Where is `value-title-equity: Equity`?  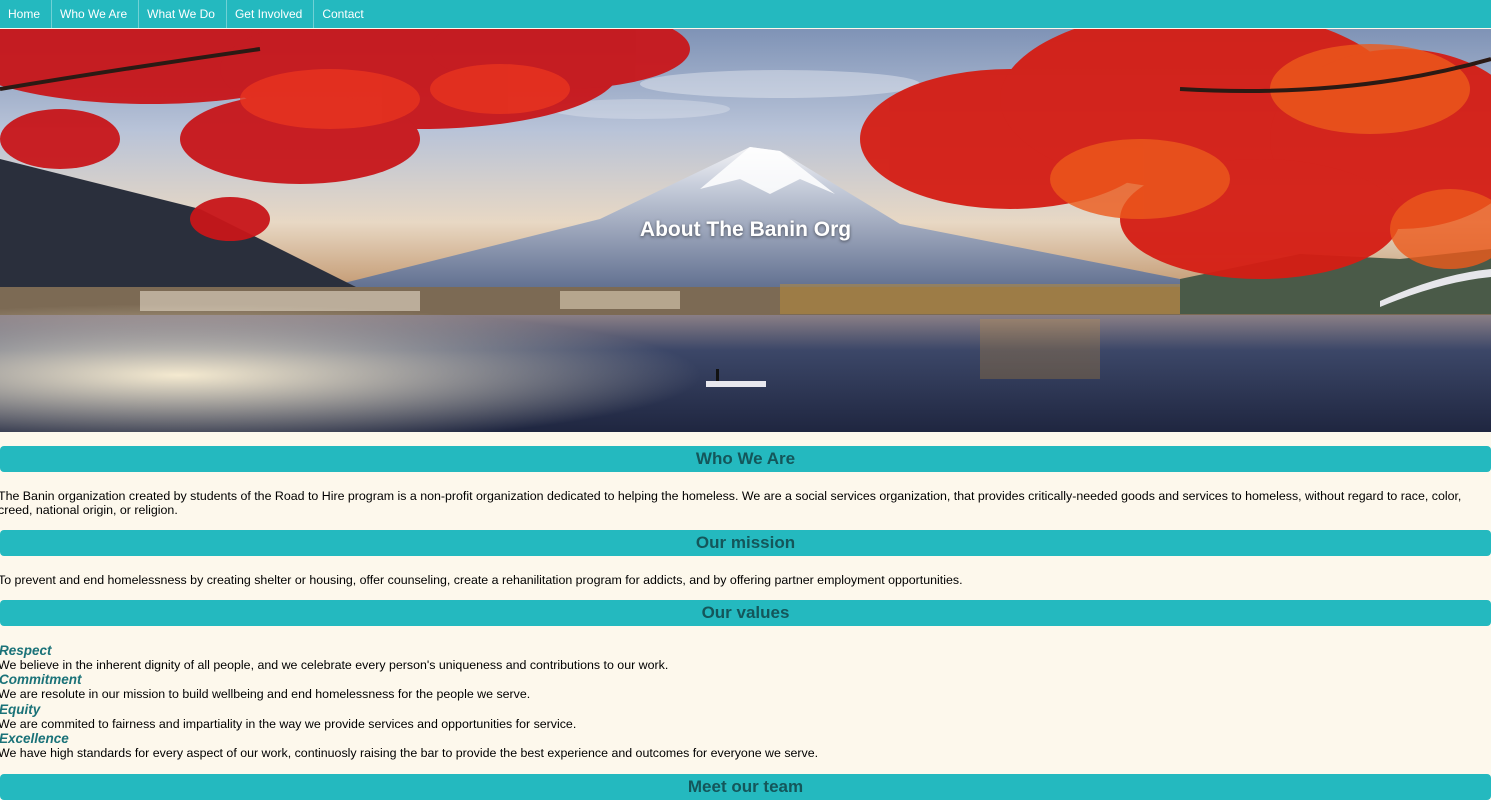 value-title-equity: Equity is located at coordinates (20, 709).